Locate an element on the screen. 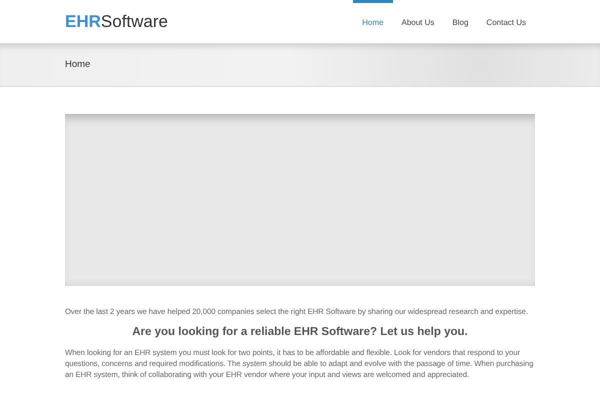  nav-link: About Us is located at coordinates (418, 21).